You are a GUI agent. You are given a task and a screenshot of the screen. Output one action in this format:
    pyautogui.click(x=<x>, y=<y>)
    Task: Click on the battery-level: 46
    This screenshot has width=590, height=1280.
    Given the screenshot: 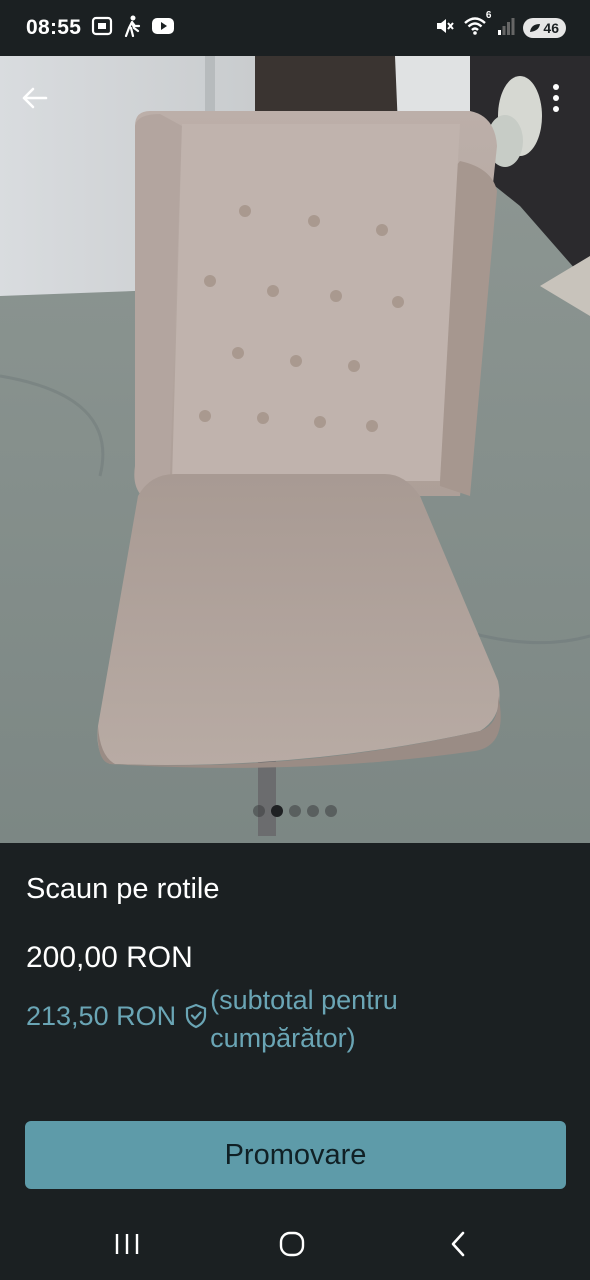 What is the action you would take?
    pyautogui.click(x=551, y=28)
    